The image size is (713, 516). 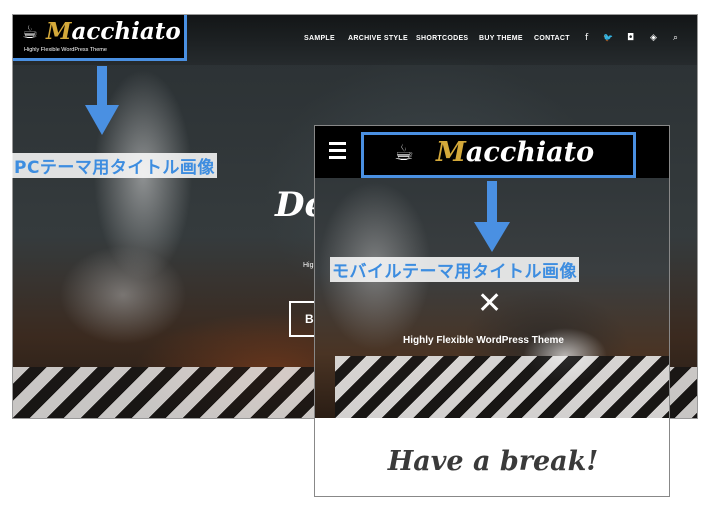 What do you see at coordinates (451, 152) in the screenshot?
I see `mobile-logo-initial: M` at bounding box center [451, 152].